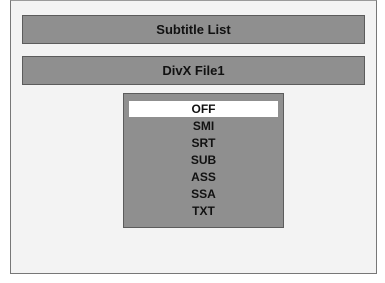 Image resolution: width=385 pixels, height=283 pixels. What do you see at coordinates (193, 70) in the screenshot?
I see `file-name-bar: DivX File1` at bounding box center [193, 70].